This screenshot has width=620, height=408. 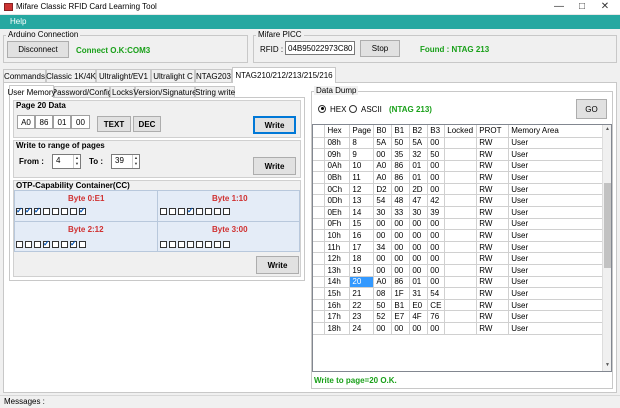 What do you see at coordinates (337, 143) in the screenshot?
I see `table-cell: 08h` at bounding box center [337, 143].